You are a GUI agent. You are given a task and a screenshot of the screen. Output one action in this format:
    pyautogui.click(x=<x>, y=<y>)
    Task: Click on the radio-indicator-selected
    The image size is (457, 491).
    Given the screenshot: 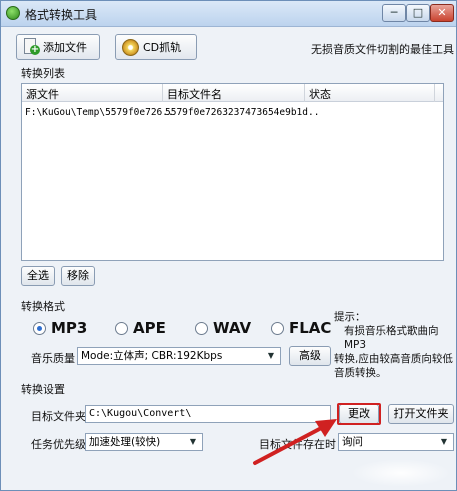 What is the action you would take?
    pyautogui.click(x=39, y=328)
    